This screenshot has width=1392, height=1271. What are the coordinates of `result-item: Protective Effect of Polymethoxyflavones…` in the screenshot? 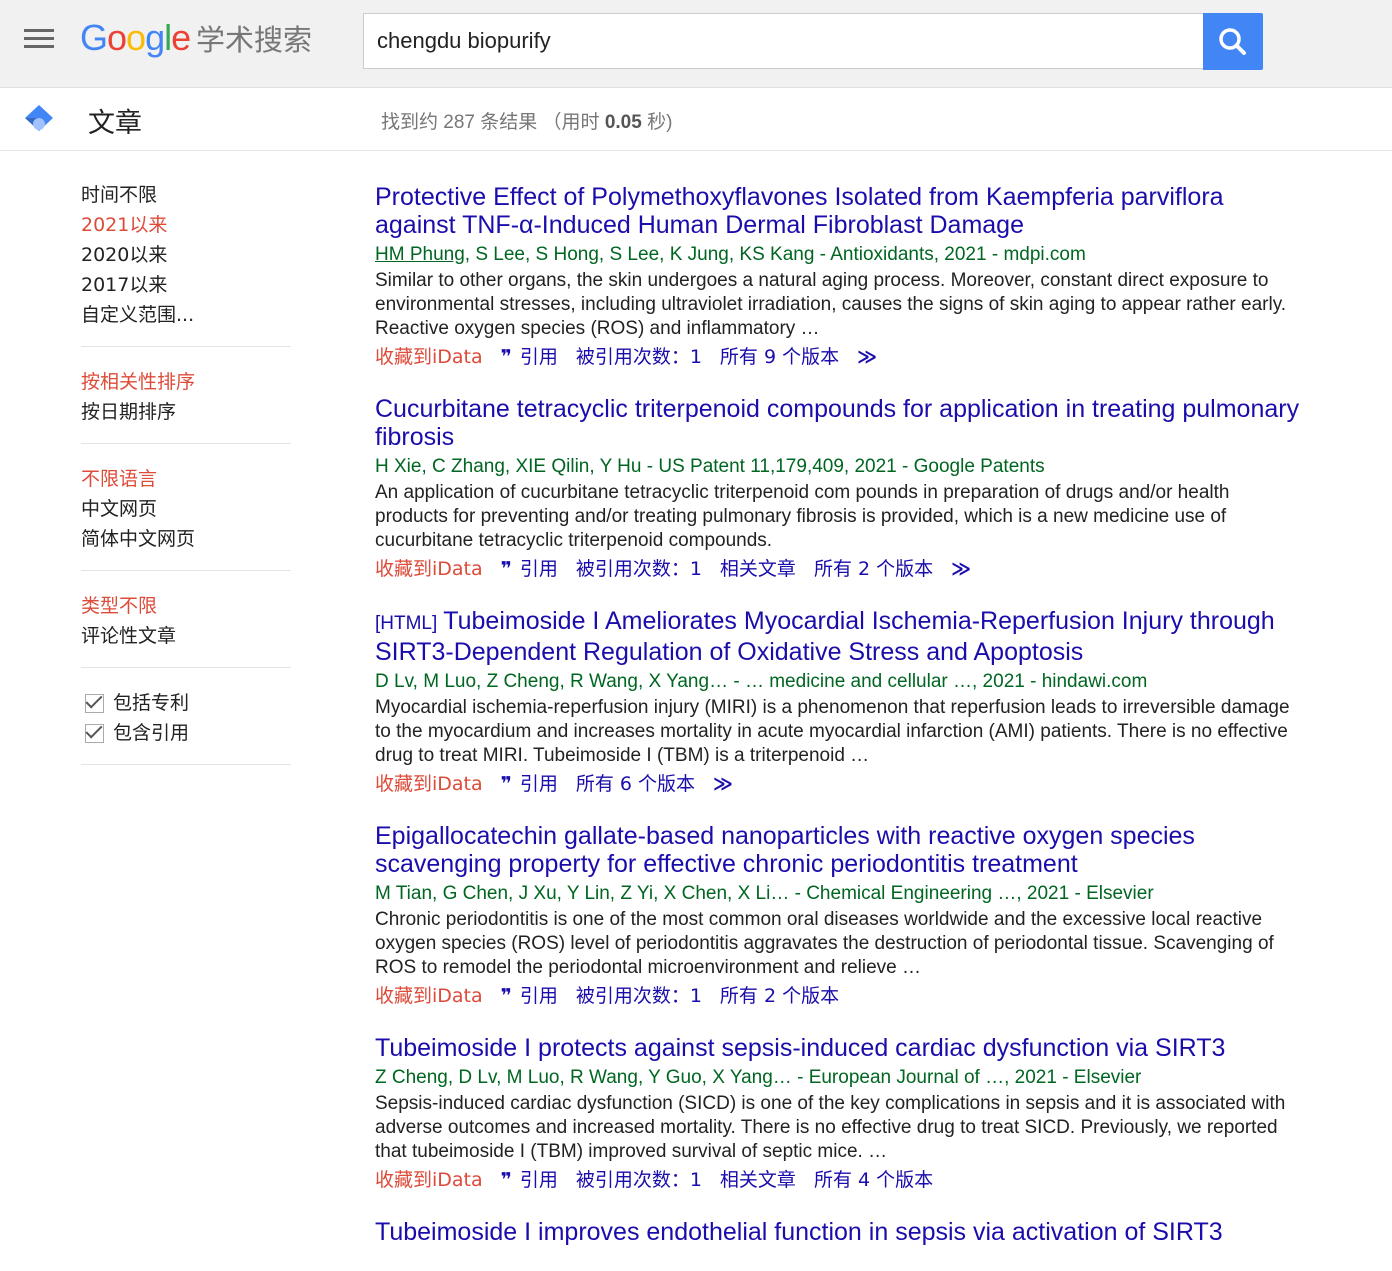 It's located at (840, 277).